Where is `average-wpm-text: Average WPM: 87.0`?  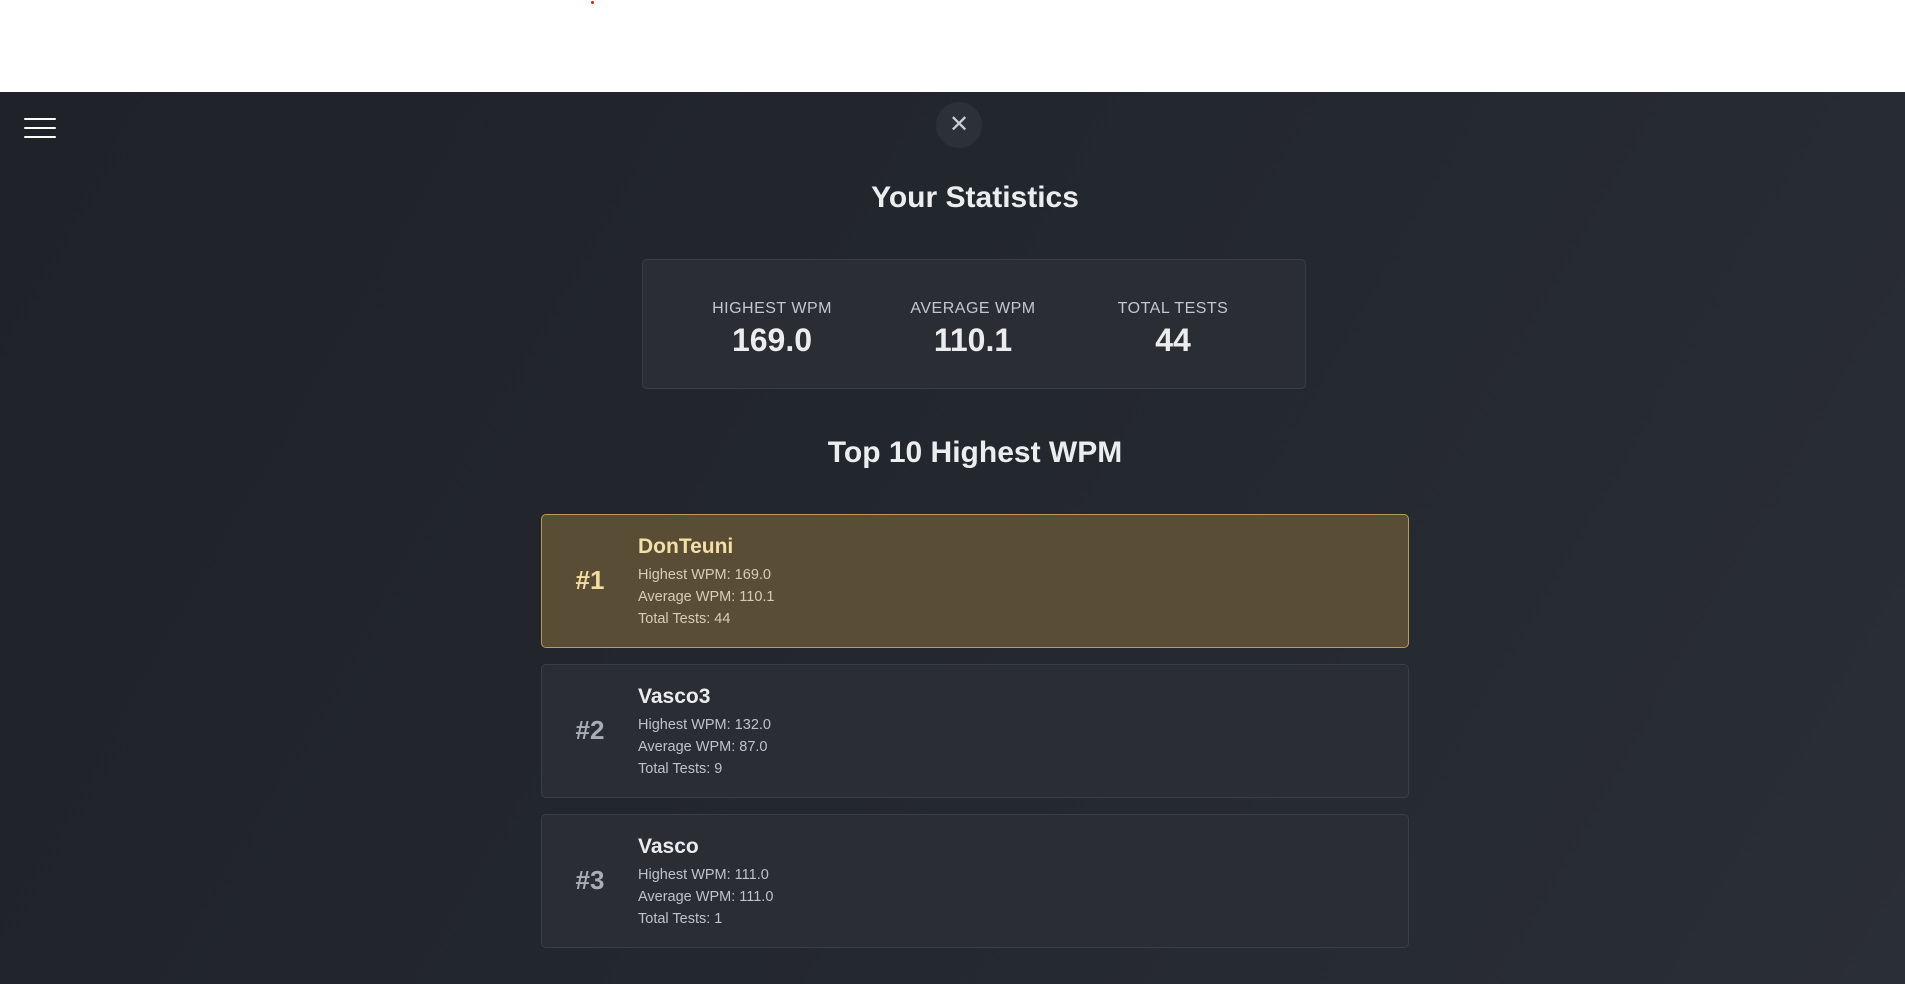 average-wpm-text: Average WPM: 87.0 is located at coordinates (703, 747).